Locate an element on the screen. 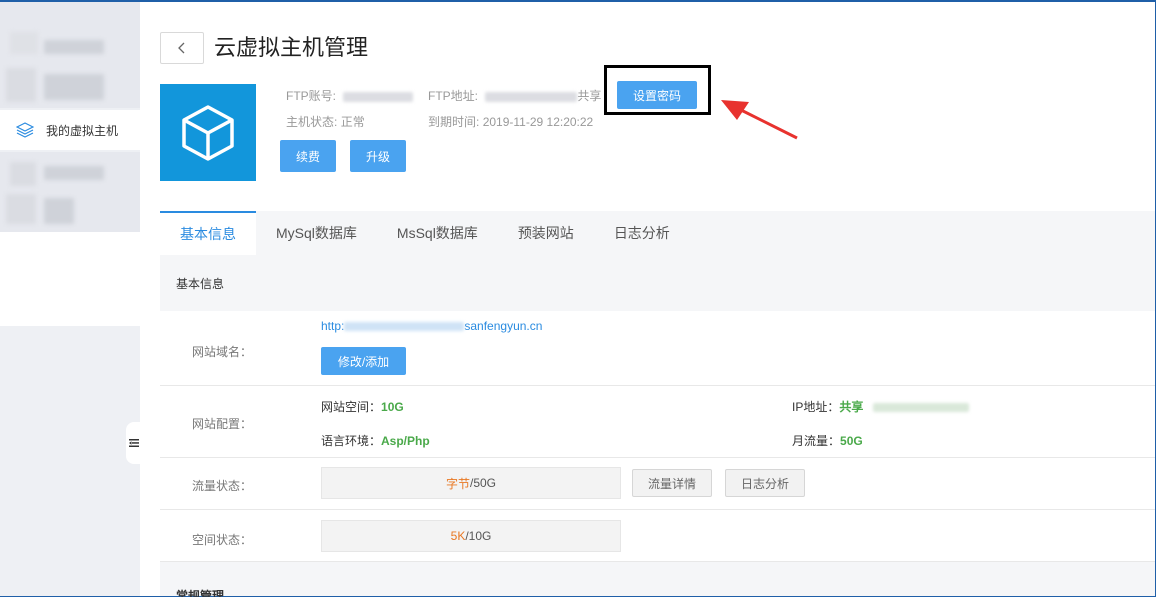 Image resolution: width=1156 pixels, height=597 pixels. renew-button: 续费 is located at coordinates (308, 156).